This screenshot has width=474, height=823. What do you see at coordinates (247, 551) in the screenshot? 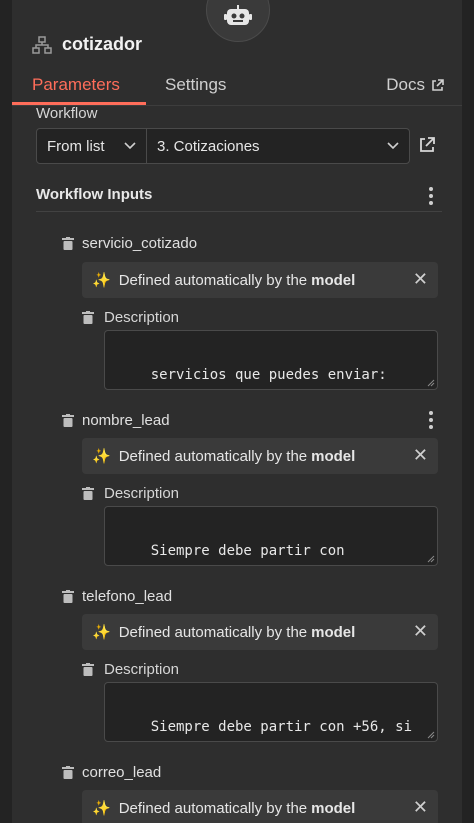
I see `description-text: Siempre debe partir con mayúscula` at bounding box center [247, 551].